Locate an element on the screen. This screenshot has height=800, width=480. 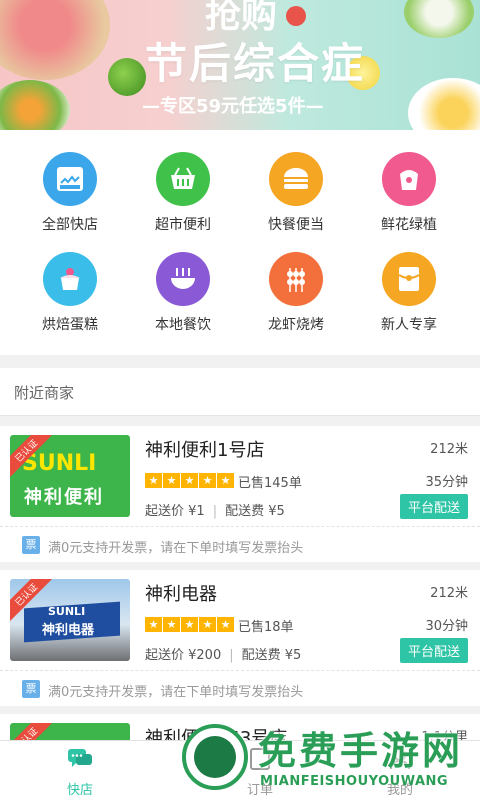
merchant-fees: 起送价 ¥200 | 配送费 ¥5 is located at coordinates (223, 655).